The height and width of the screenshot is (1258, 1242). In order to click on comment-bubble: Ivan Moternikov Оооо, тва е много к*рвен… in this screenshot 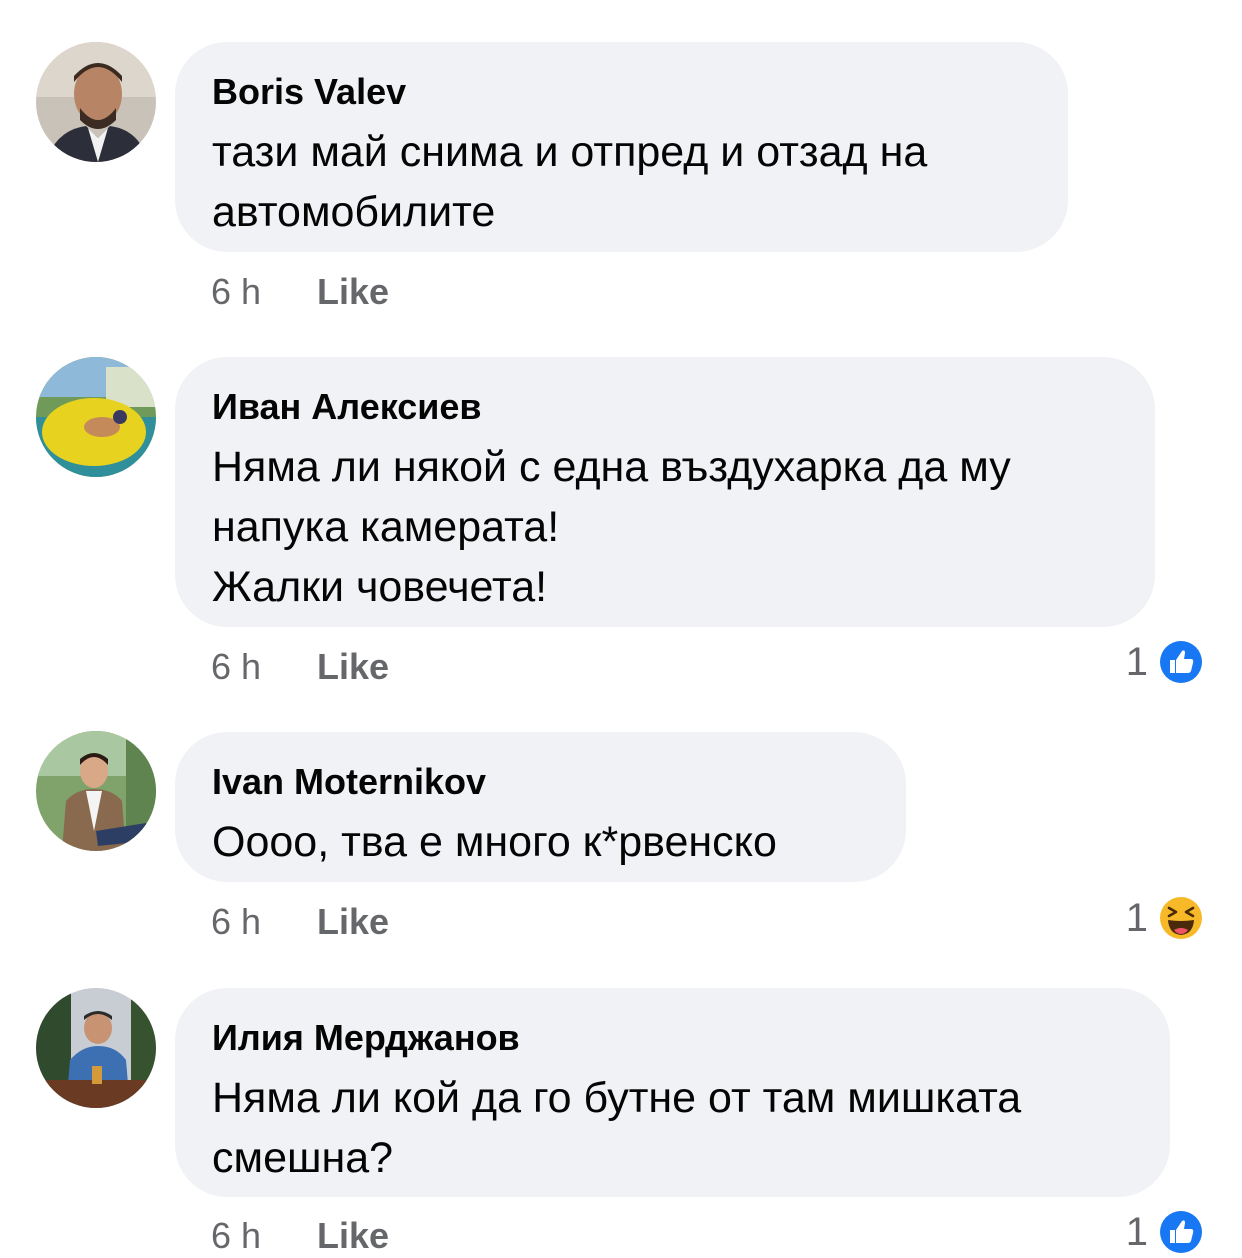, I will do `click(540, 807)`.